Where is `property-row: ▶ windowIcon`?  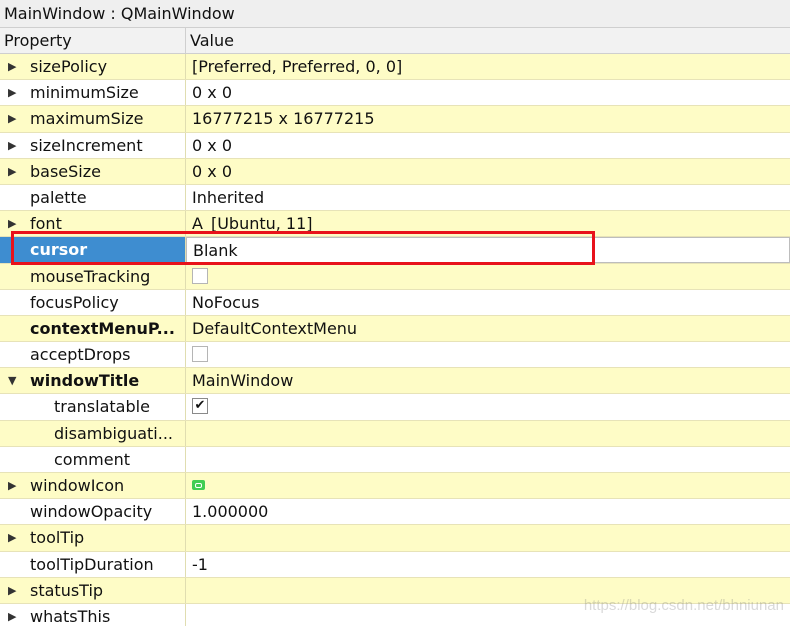 property-row: ▶ windowIcon is located at coordinates (395, 486).